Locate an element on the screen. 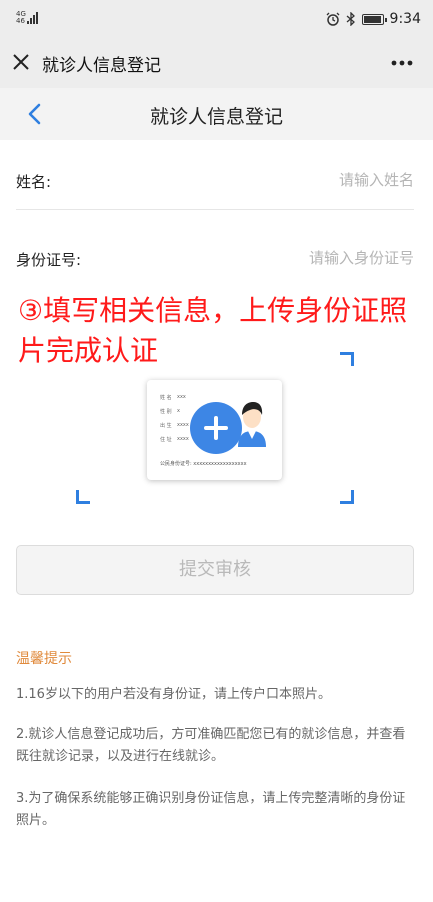 Image resolution: width=433 pixels, height=902 pixels. page-title: 就诊人信息登记 is located at coordinates (216, 117).